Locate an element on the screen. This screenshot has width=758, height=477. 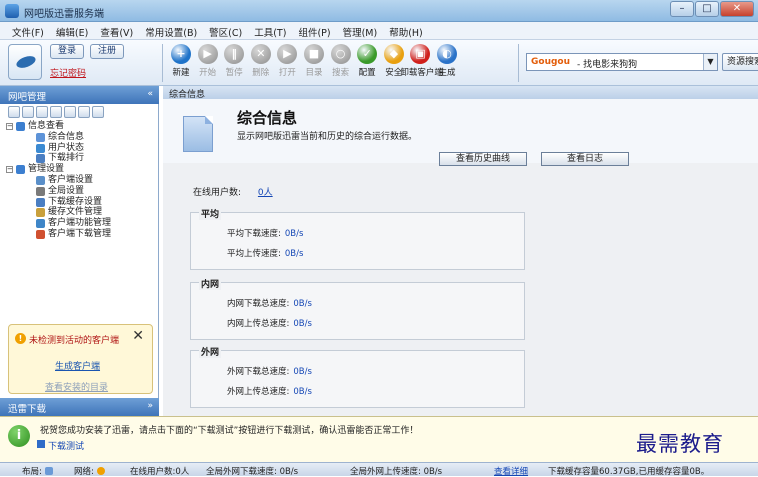
open-icon: ▶ is located at coordinates (287, 54).